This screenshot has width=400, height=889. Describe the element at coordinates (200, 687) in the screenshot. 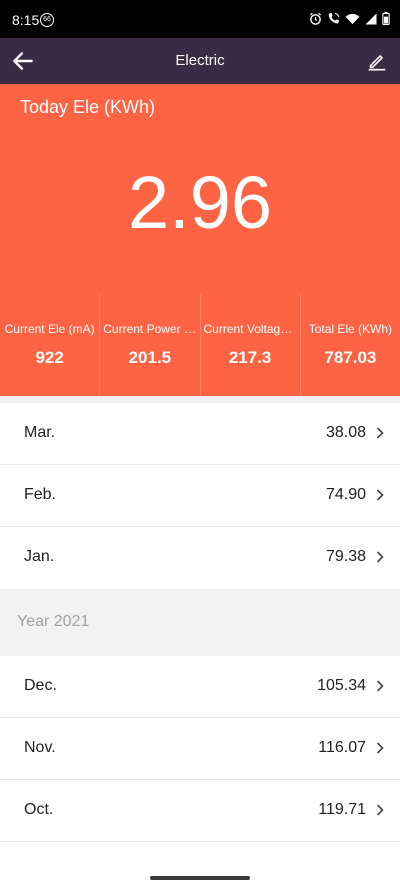

I see `list-item-month: Dec. 105.34` at that location.